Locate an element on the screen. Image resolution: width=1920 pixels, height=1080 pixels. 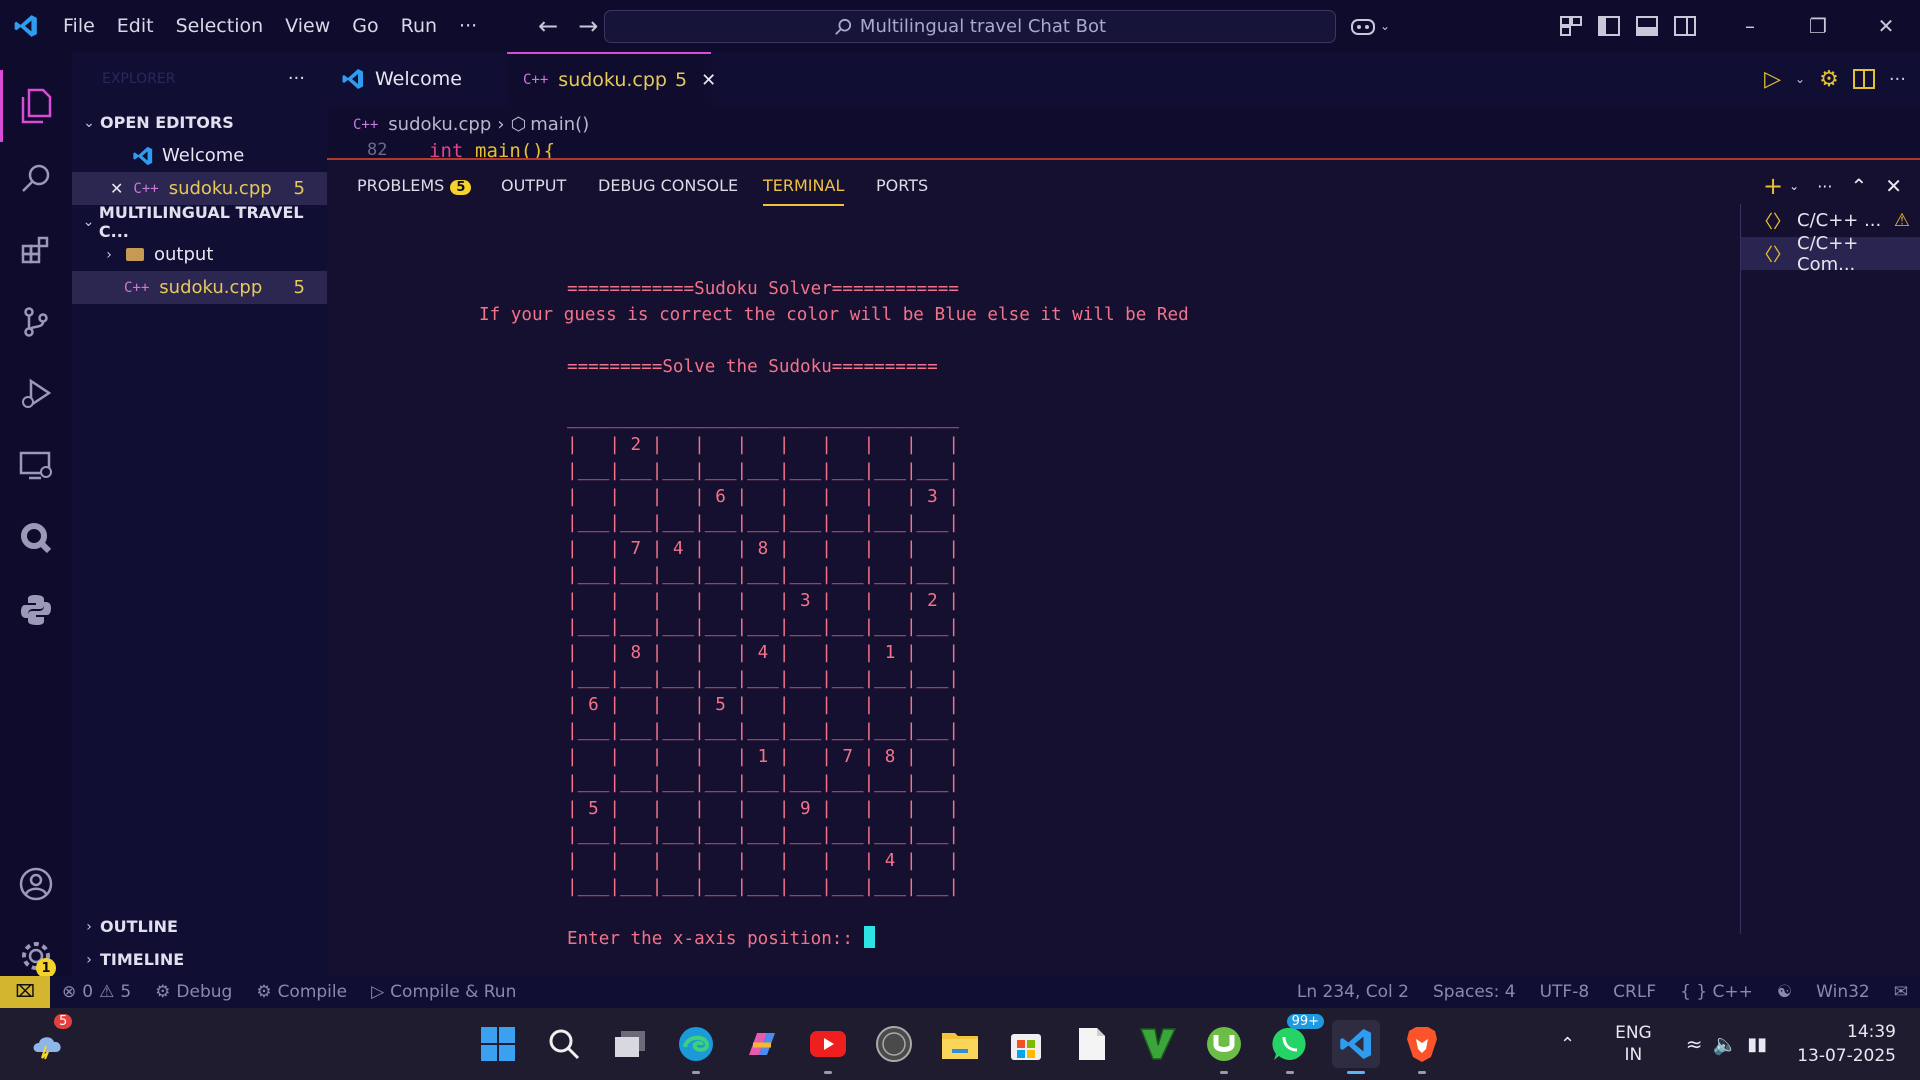
copilot-app-icon is located at coordinates (762, 1044).